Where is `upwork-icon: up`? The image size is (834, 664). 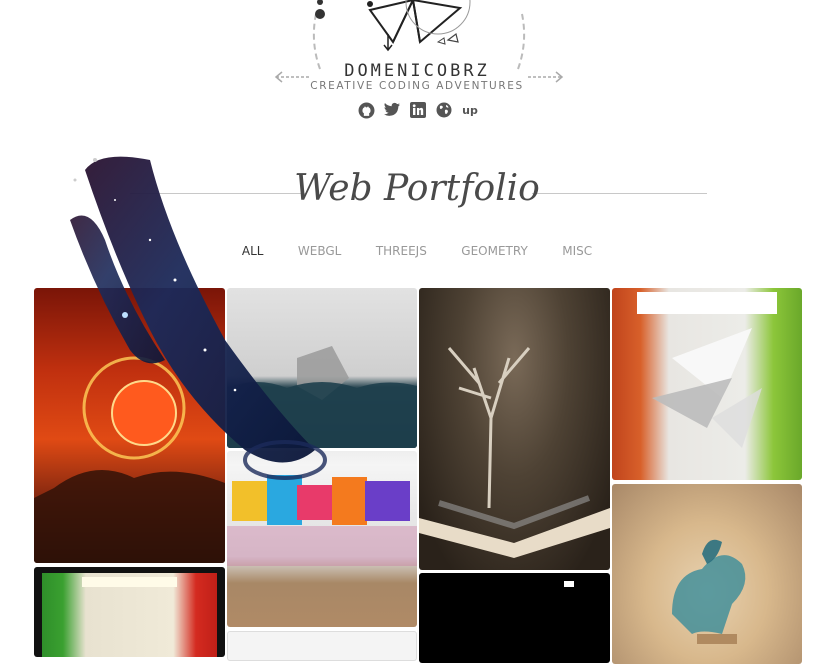 upwork-icon: up is located at coordinates (470, 110).